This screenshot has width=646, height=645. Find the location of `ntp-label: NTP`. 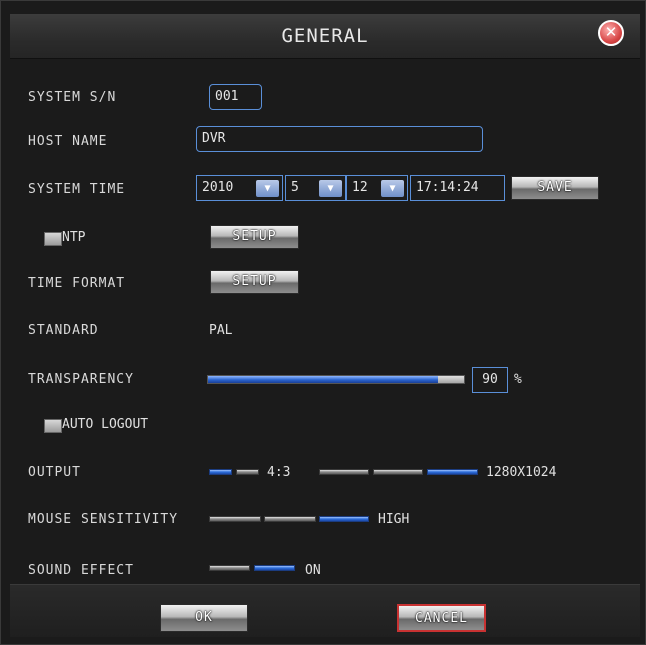

ntp-label: NTP is located at coordinates (74, 237).